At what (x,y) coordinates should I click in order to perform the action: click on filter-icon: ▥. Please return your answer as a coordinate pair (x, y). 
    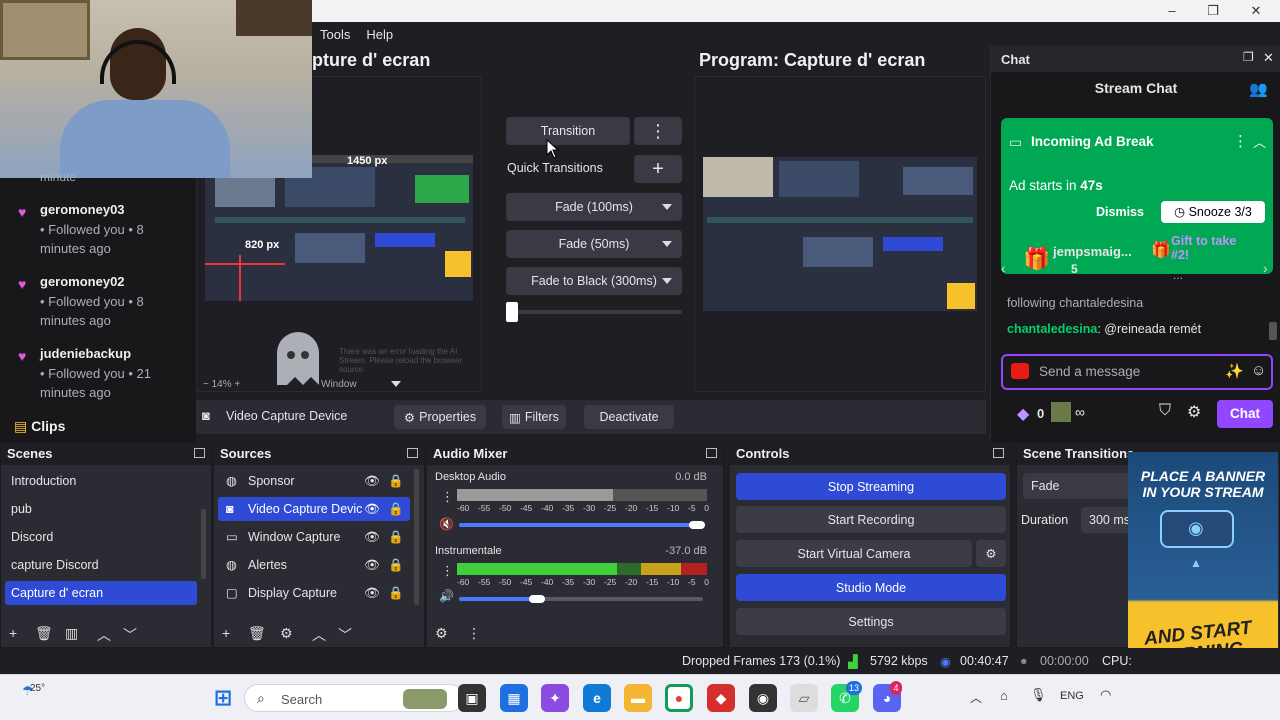
    Looking at the image, I should click on (71, 633).